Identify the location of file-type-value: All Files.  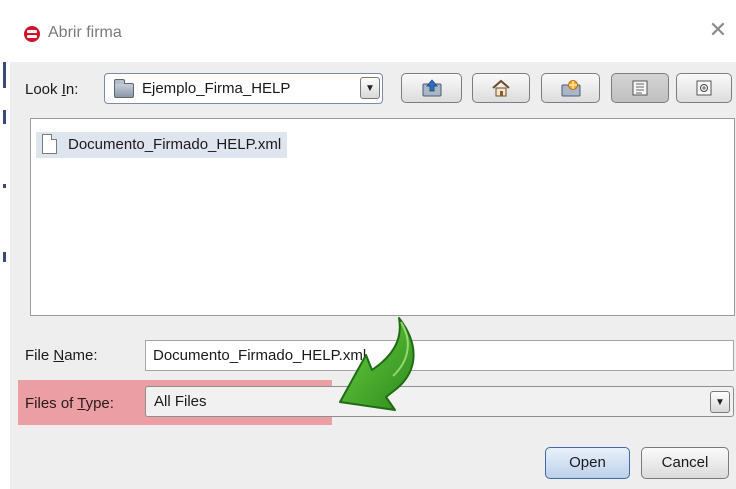
(180, 401).